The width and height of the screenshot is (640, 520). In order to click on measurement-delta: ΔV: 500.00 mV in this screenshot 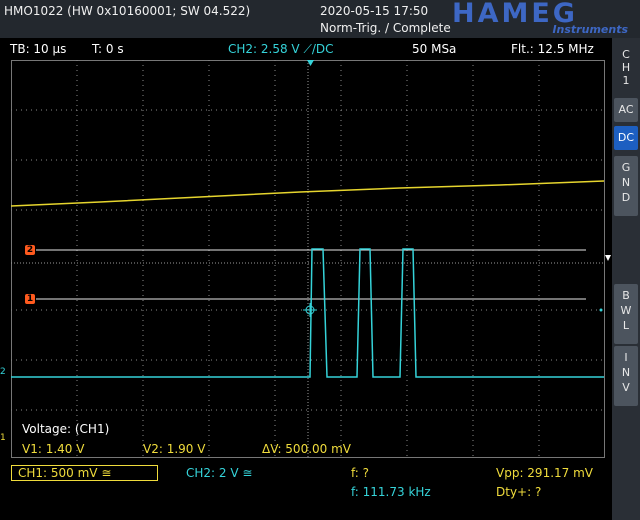, I will do `click(306, 449)`.